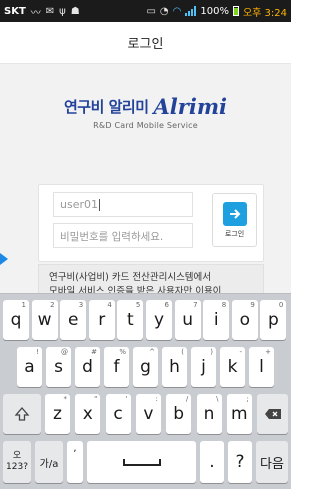 This screenshot has height=489, width=320. I want to click on key-f: % f, so click(116, 367).